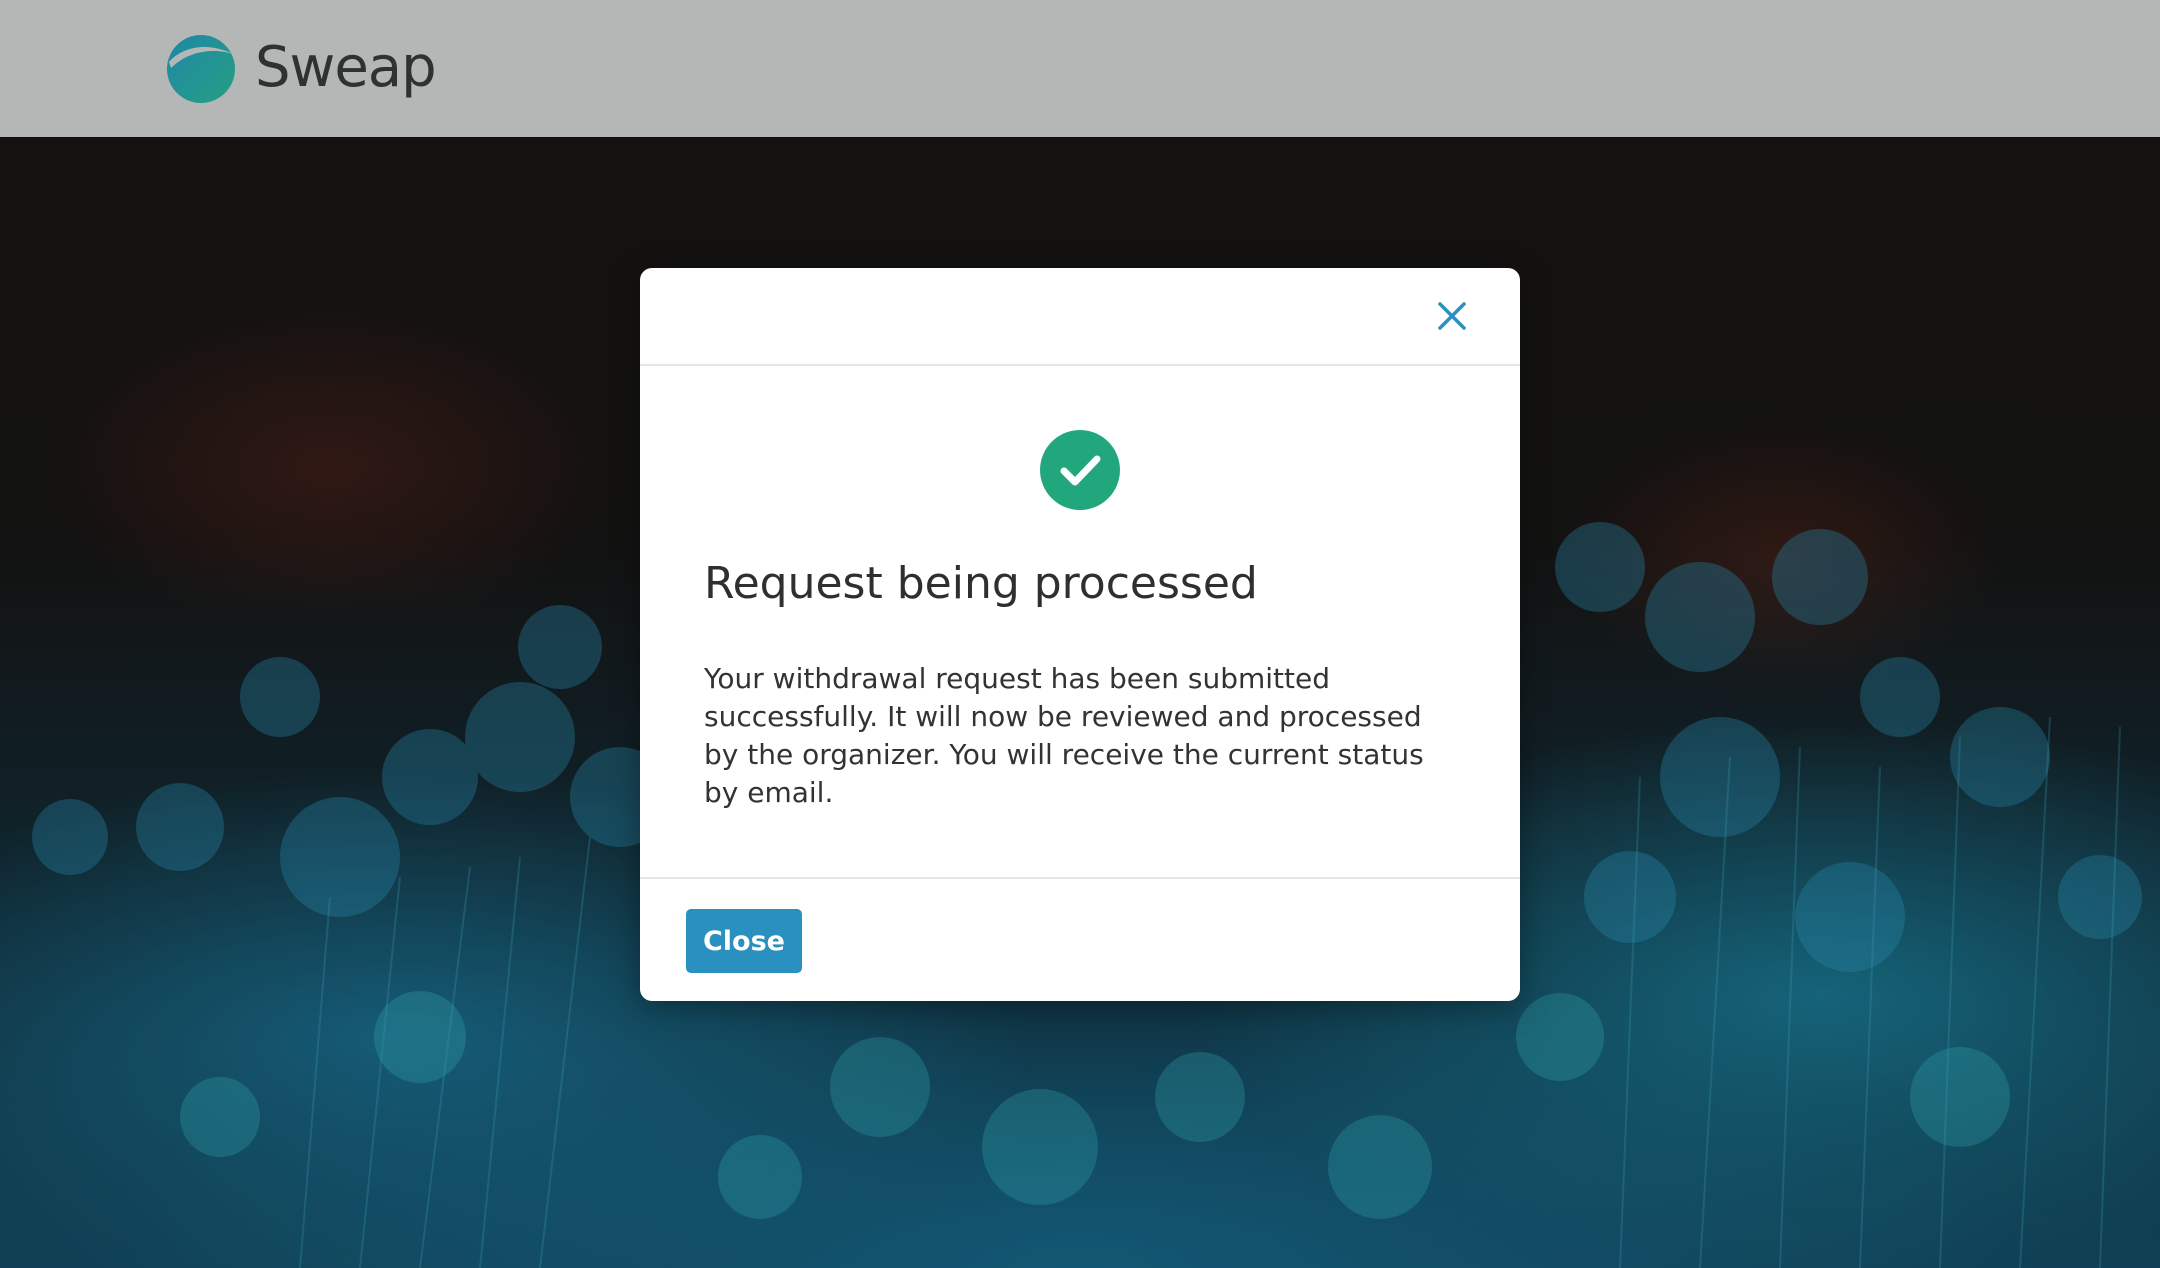  Describe the element at coordinates (1080, 470) in the screenshot. I see `check-circle-icon` at that location.